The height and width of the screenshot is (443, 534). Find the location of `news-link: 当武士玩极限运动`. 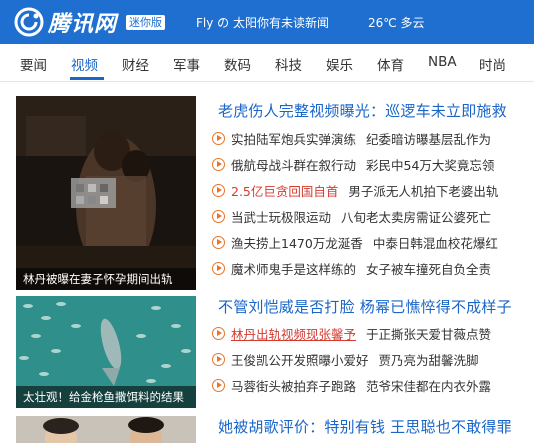

news-link: 当武士玩极限运动 is located at coordinates (281, 216).